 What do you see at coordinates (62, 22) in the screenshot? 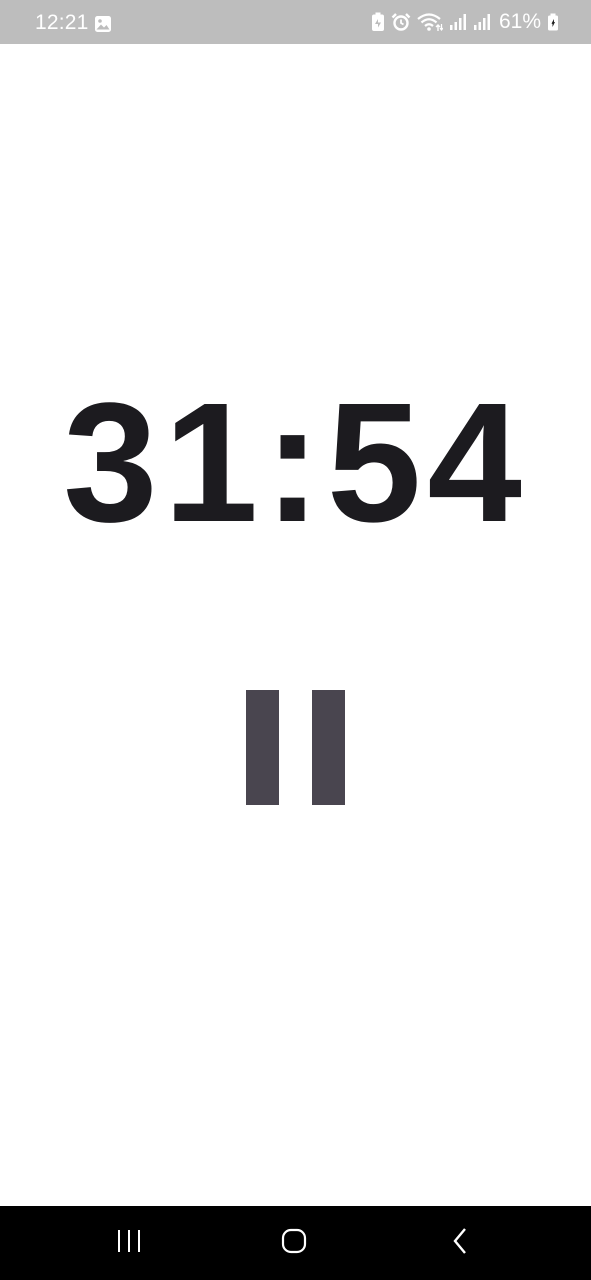
I see `status-time: 12:21` at bounding box center [62, 22].